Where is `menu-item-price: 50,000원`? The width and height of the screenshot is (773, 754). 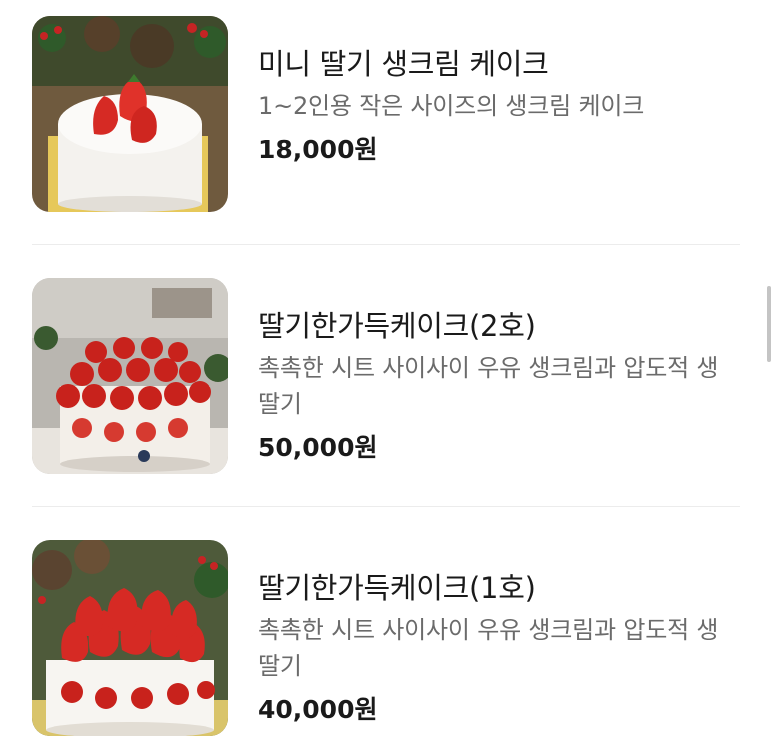
menu-item-price: 50,000원 is located at coordinates (318, 447).